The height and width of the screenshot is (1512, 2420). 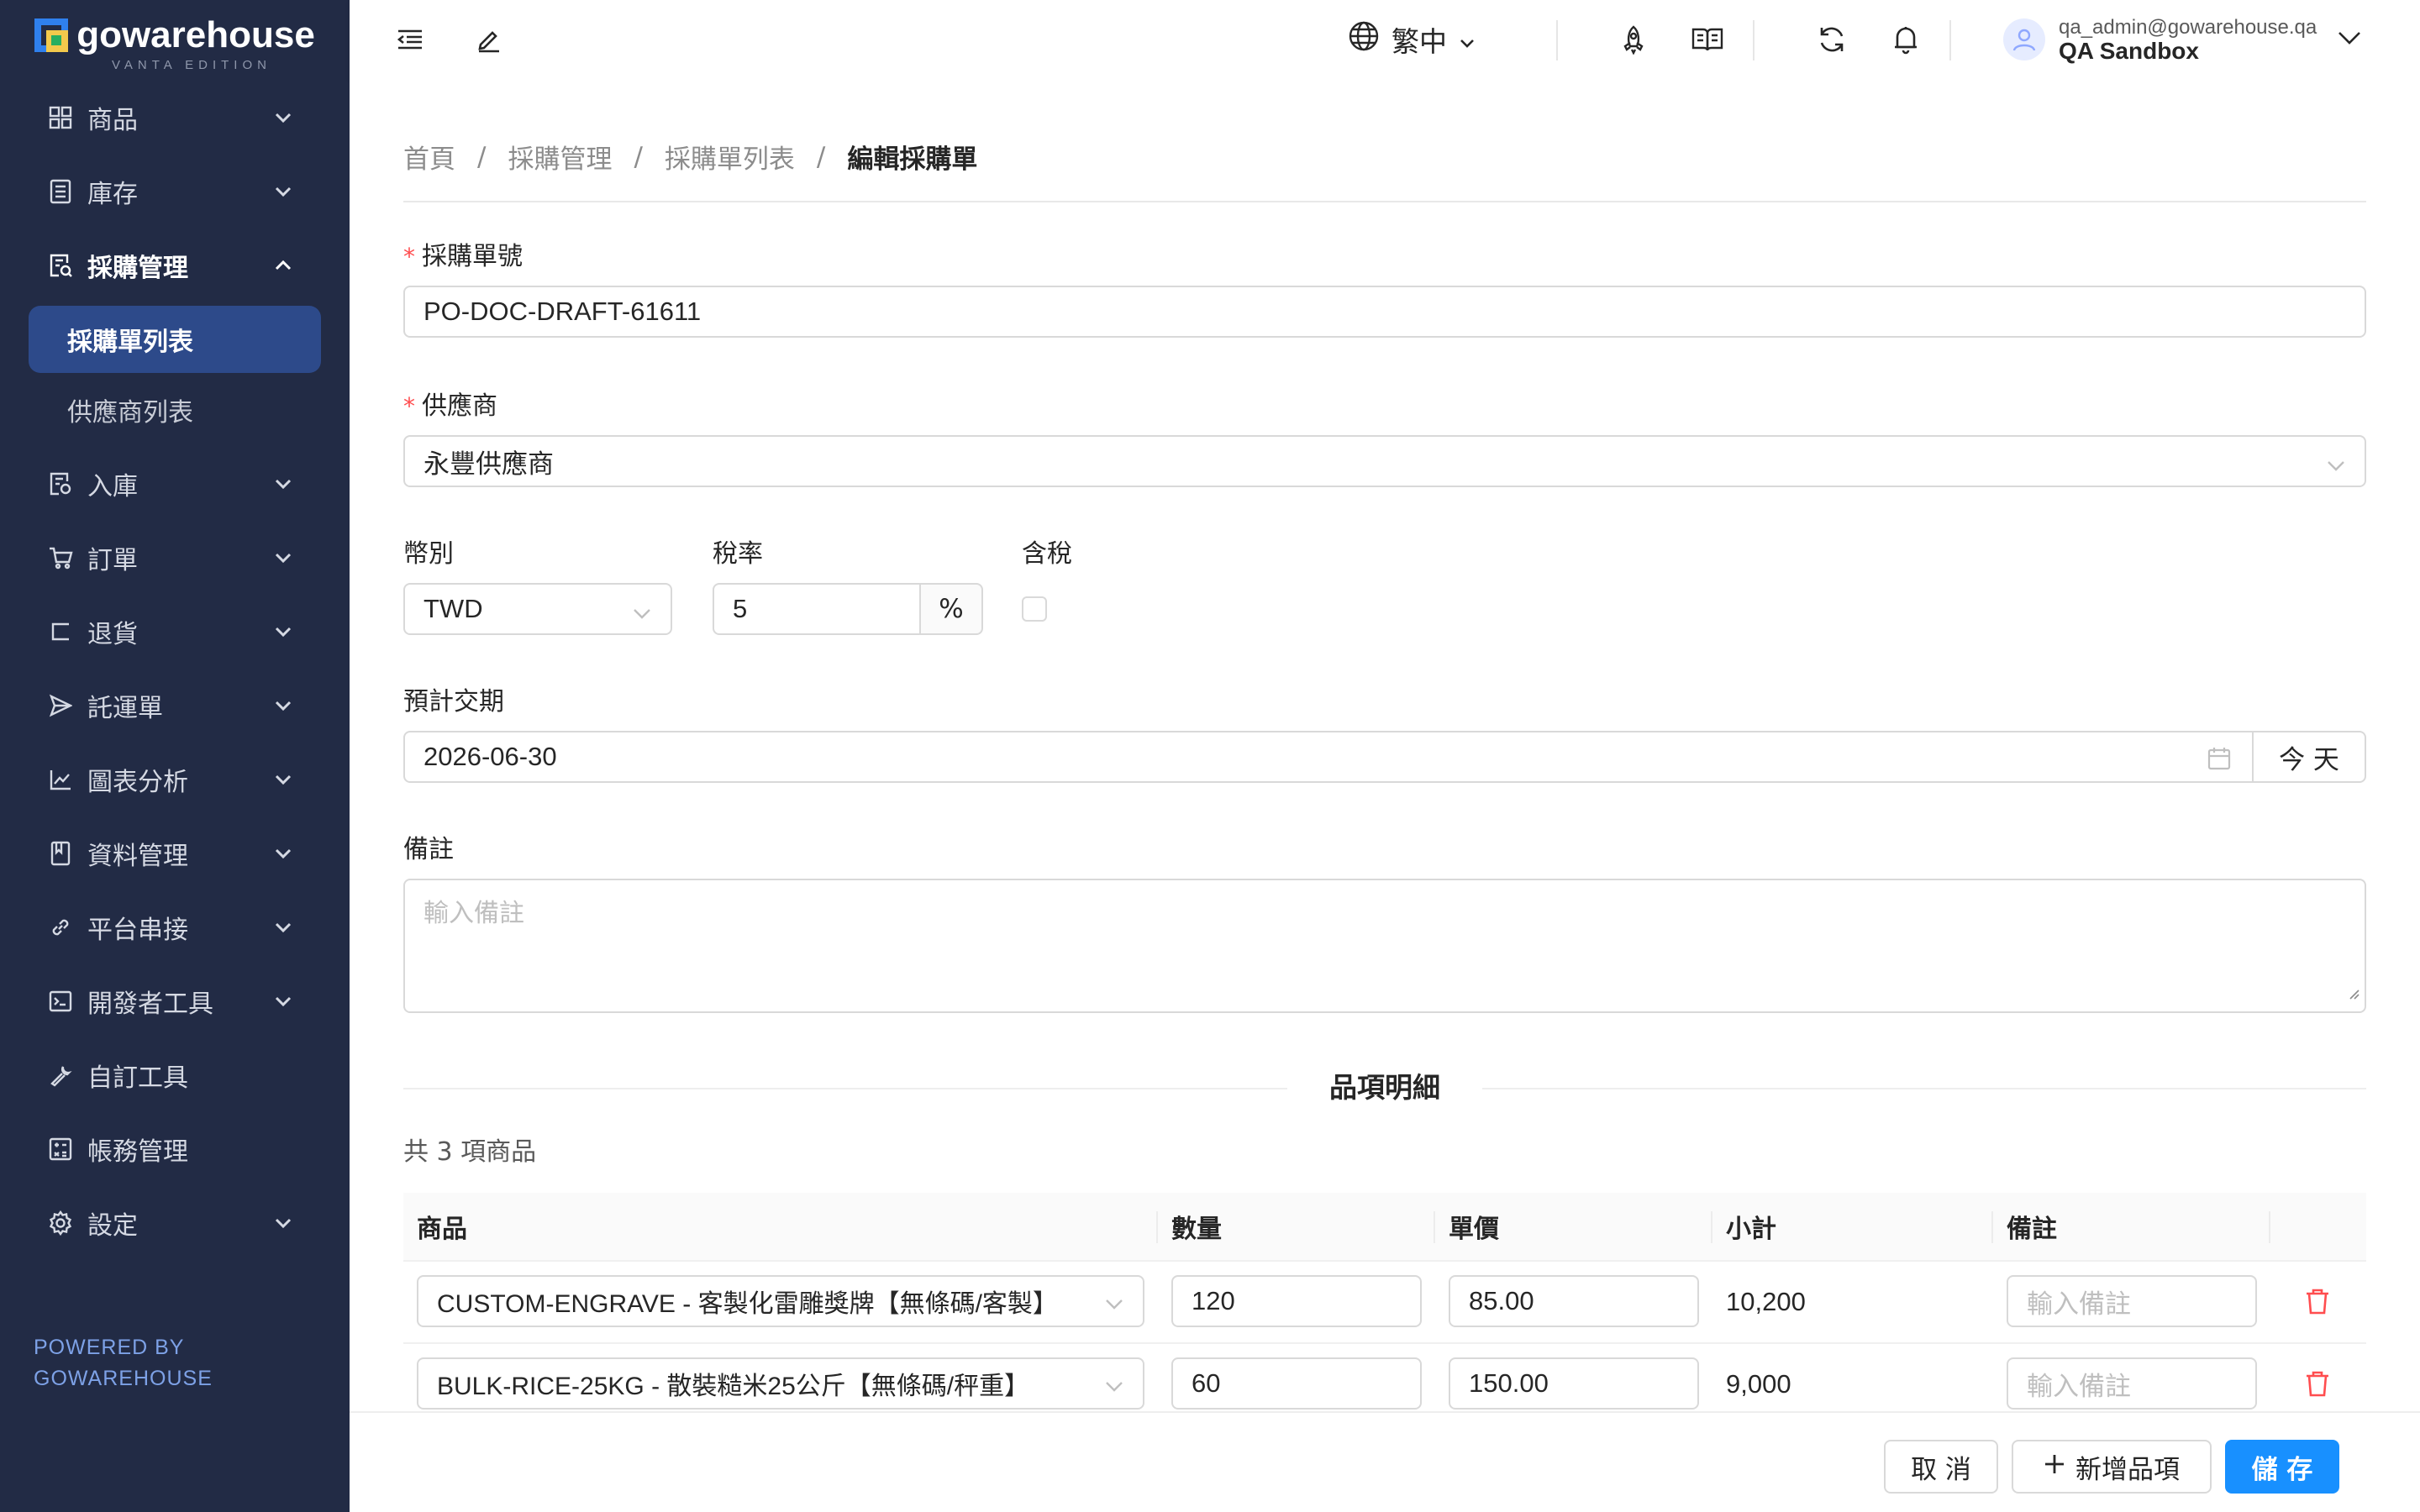 I want to click on powered-by: POWERED BY GOWAREHOUSE, so click(x=124, y=1363).